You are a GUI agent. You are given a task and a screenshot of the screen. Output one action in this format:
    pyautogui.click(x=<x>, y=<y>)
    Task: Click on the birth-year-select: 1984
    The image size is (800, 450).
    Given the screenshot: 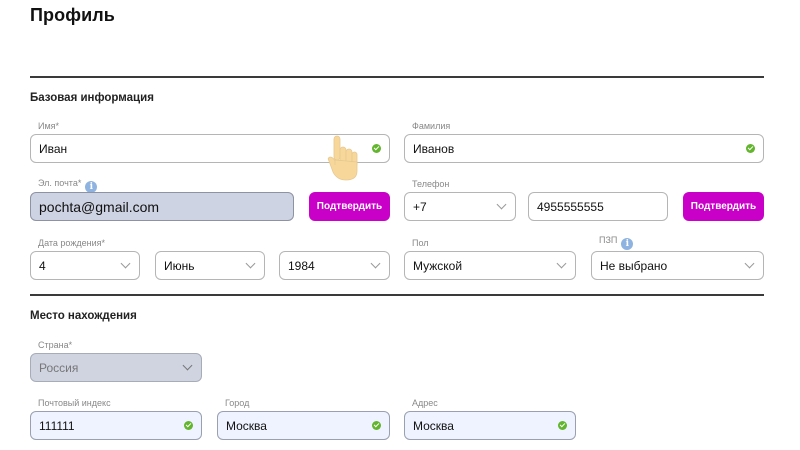 What is the action you would take?
    pyautogui.click(x=334, y=265)
    